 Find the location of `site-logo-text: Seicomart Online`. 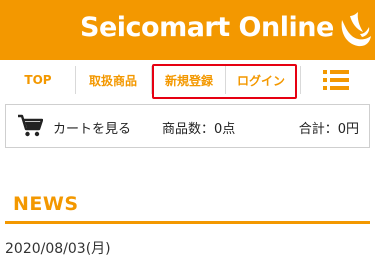

site-logo-text: Seicomart Online is located at coordinates (207, 27).